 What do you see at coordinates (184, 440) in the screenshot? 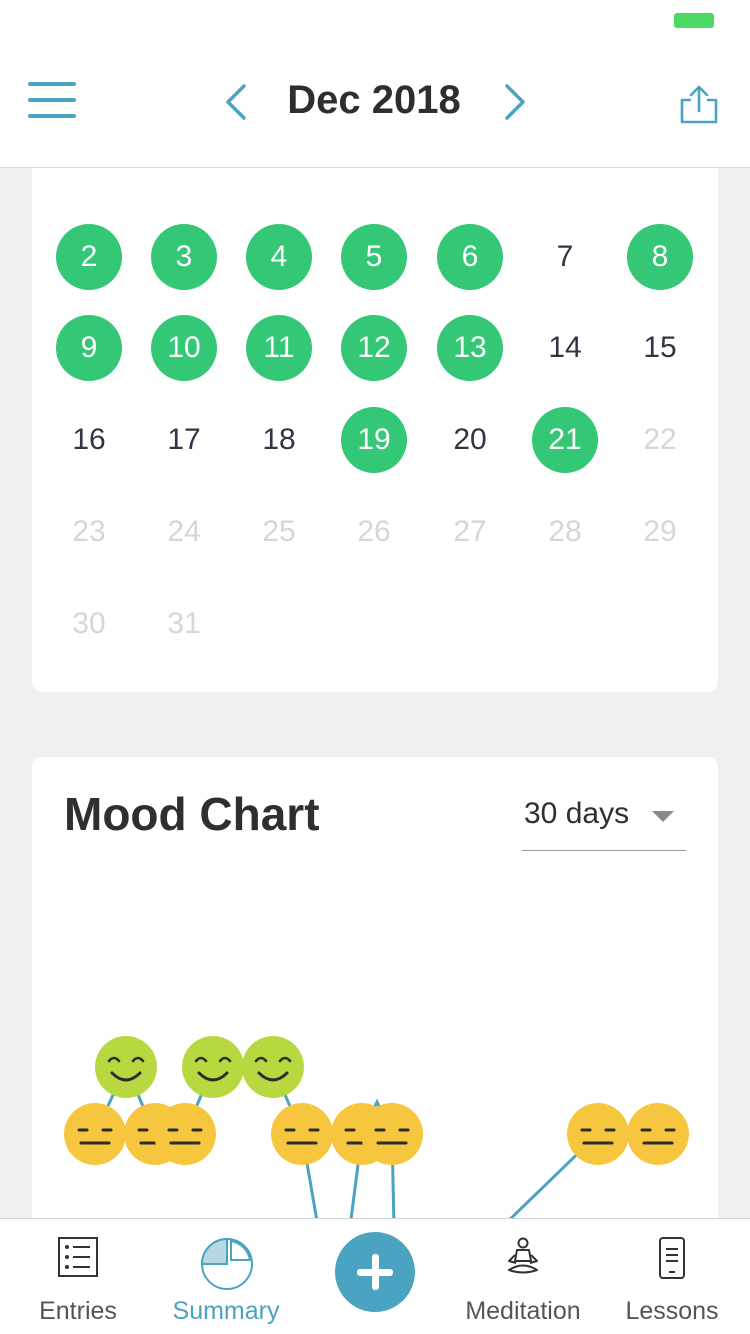
I see `calendar-day: 17` at bounding box center [184, 440].